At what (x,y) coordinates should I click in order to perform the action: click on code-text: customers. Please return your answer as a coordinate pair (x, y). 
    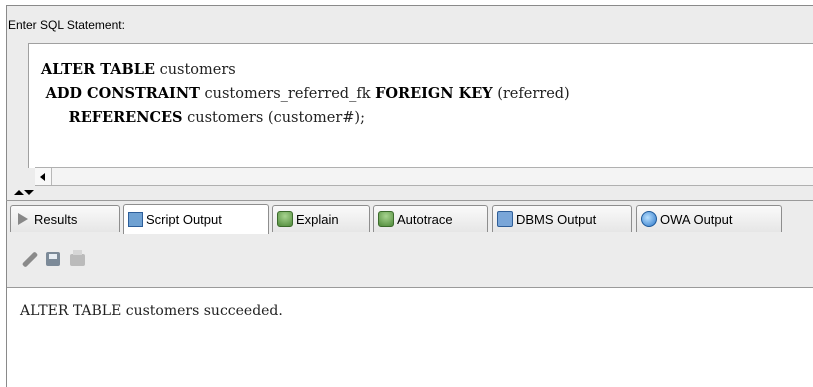
    Looking at the image, I should click on (195, 70).